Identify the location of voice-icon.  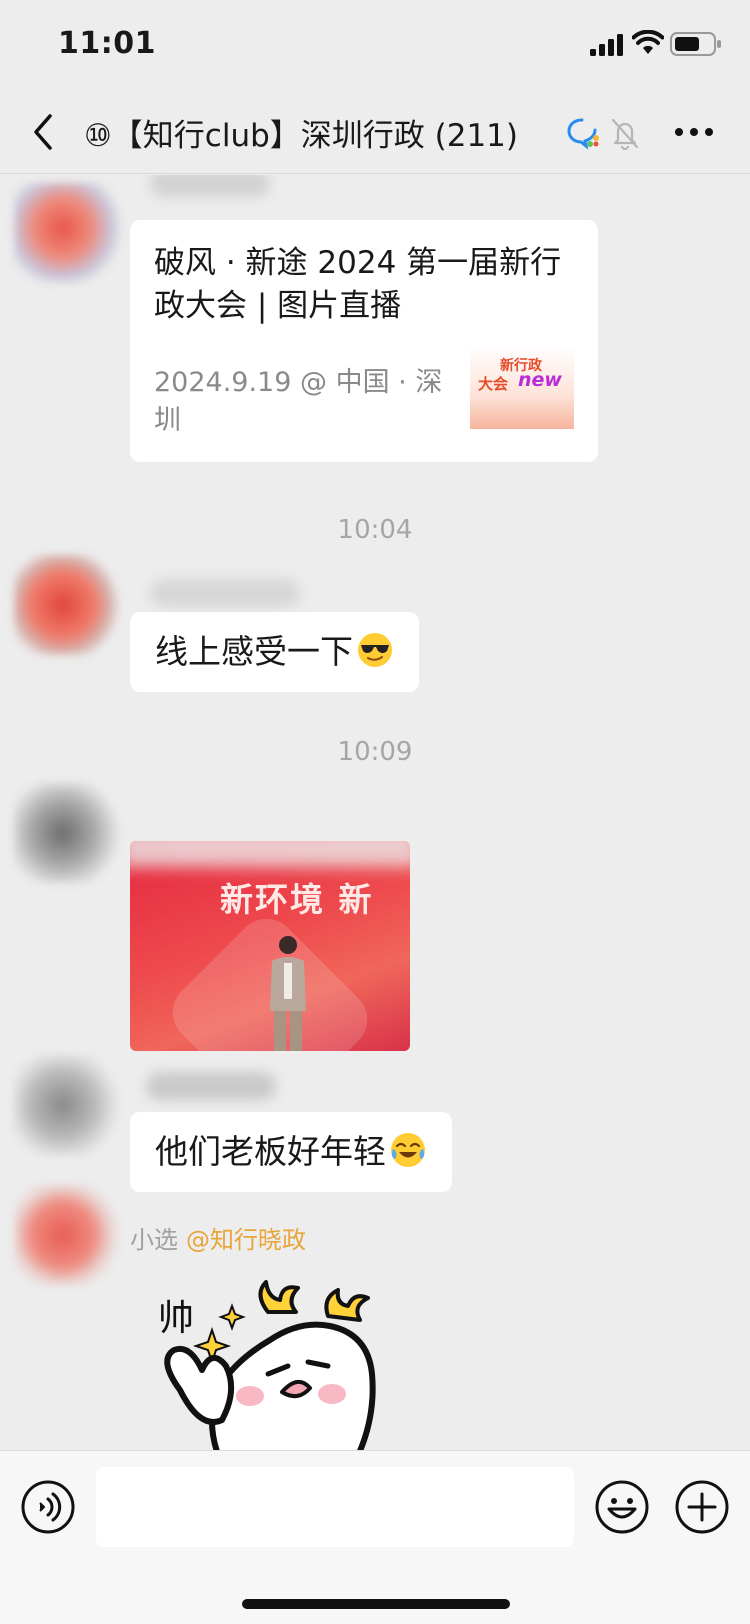
(48, 1507).